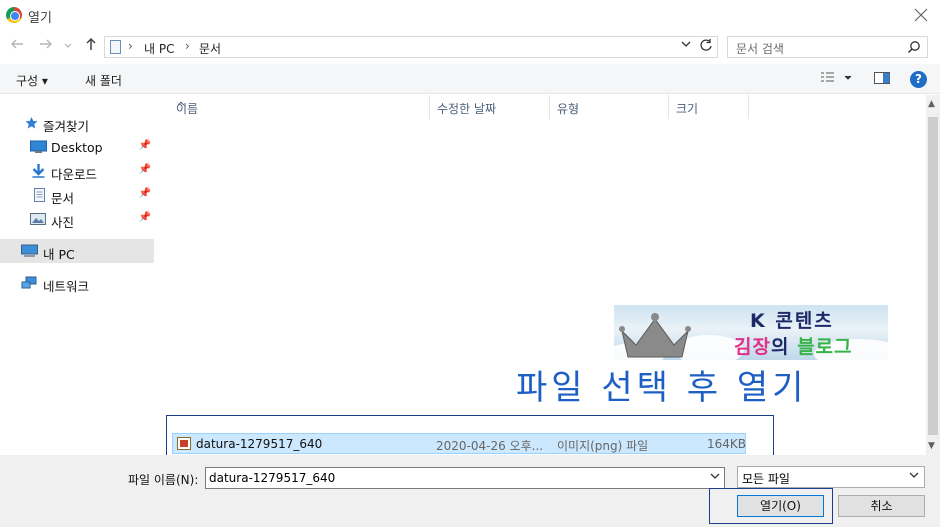 This screenshot has height=527, width=940. I want to click on window-title: 열기, so click(40, 18).